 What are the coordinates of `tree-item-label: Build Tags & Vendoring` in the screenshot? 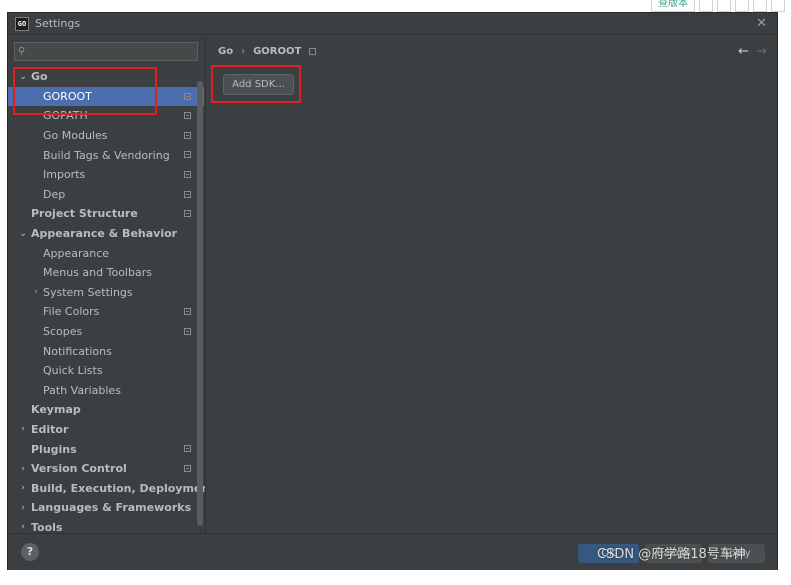 It's located at (106, 155).